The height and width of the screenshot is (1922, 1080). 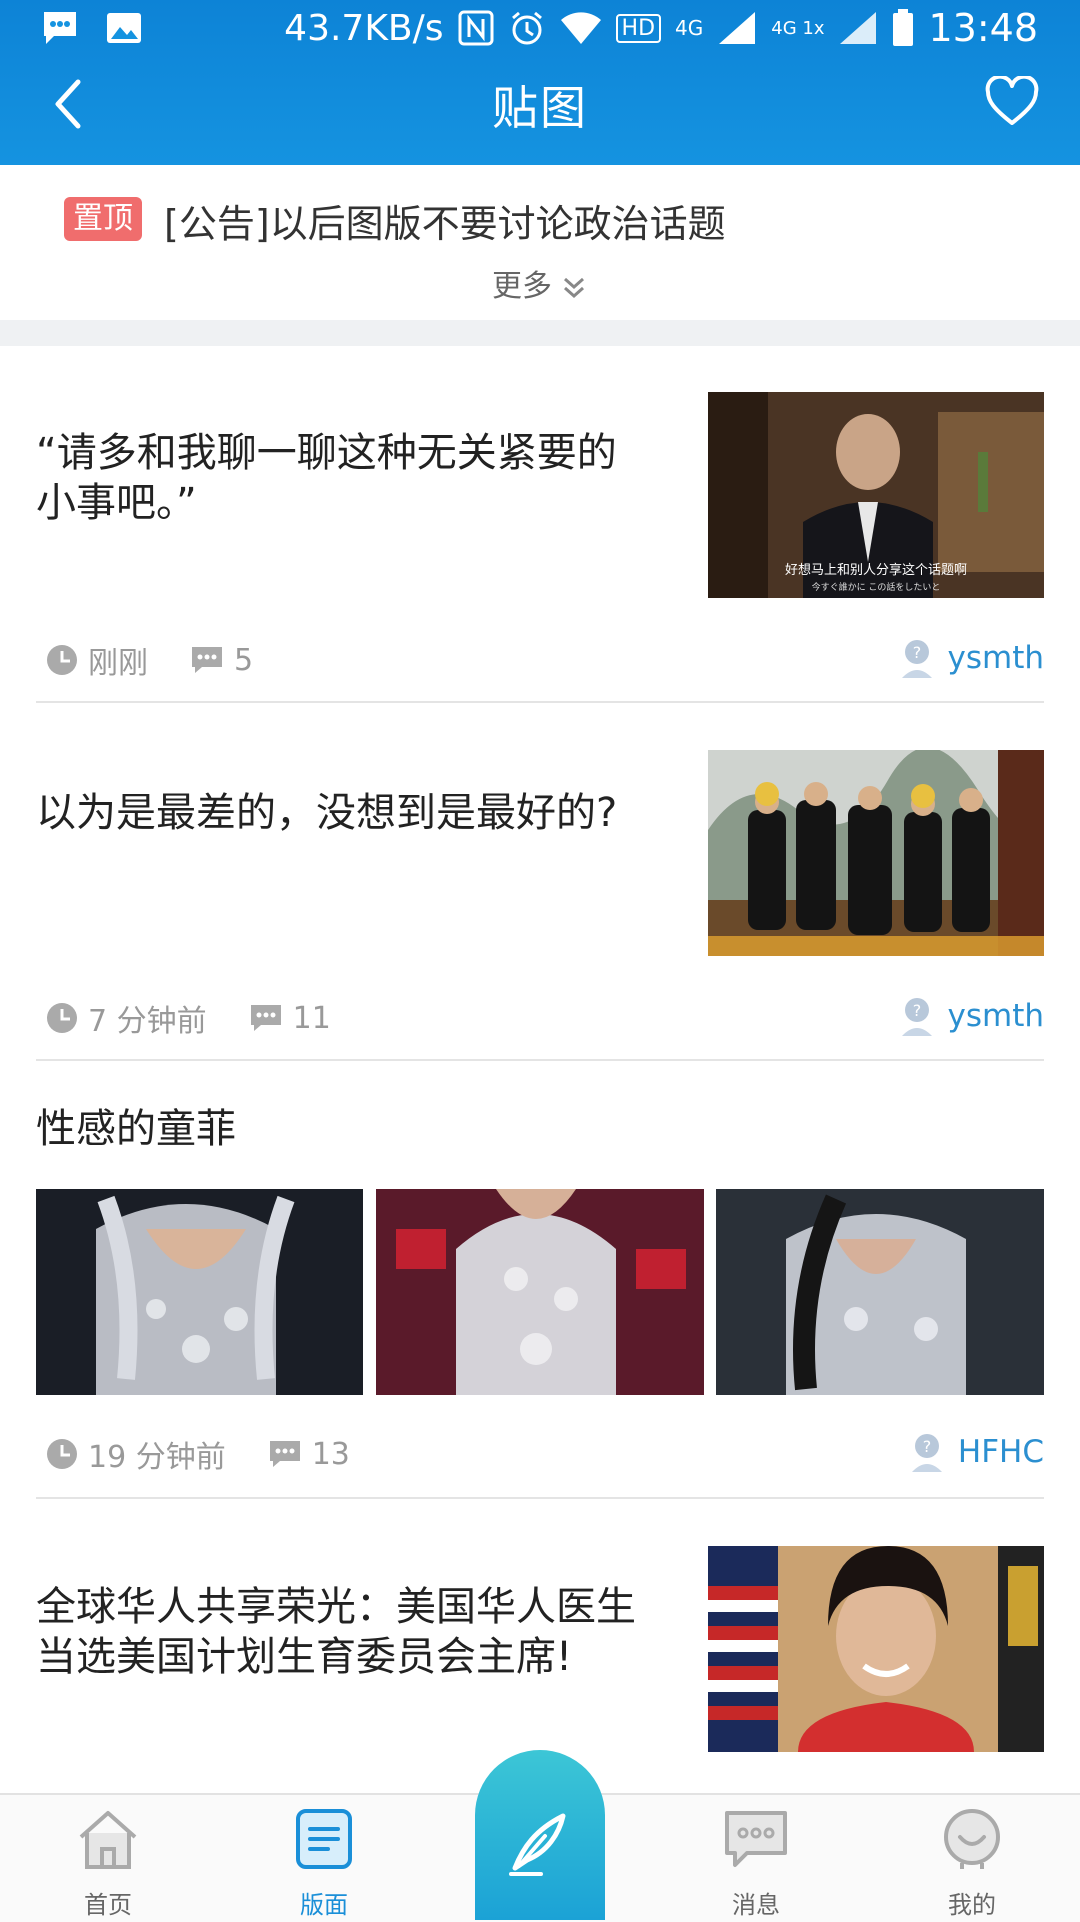 I want to click on post-thumbnail: 好想马上和别人分享这个话题啊 今すぐ誰かに この話をしたいと, so click(x=876, y=495).